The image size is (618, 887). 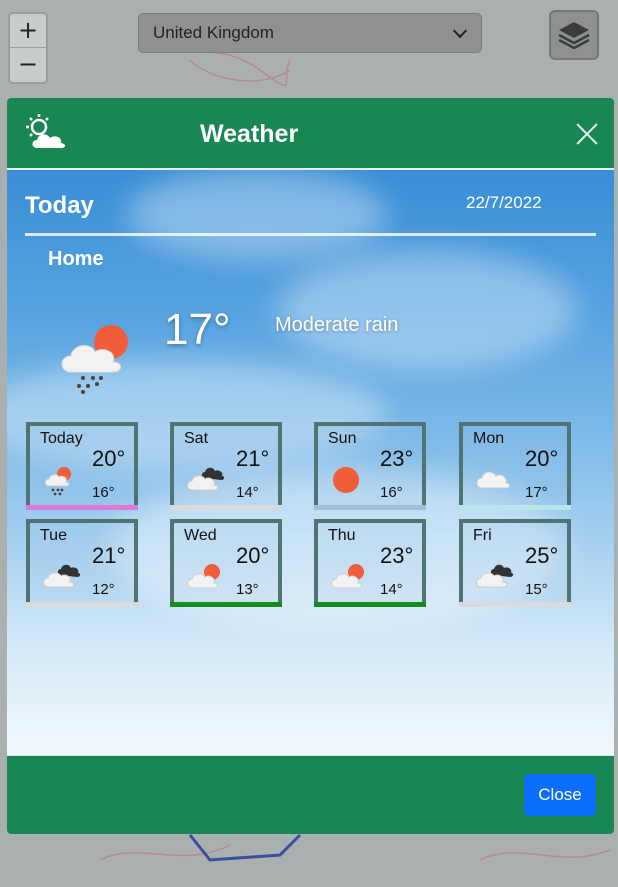 I want to click on zoom-in-button: +, so click(x=28, y=31).